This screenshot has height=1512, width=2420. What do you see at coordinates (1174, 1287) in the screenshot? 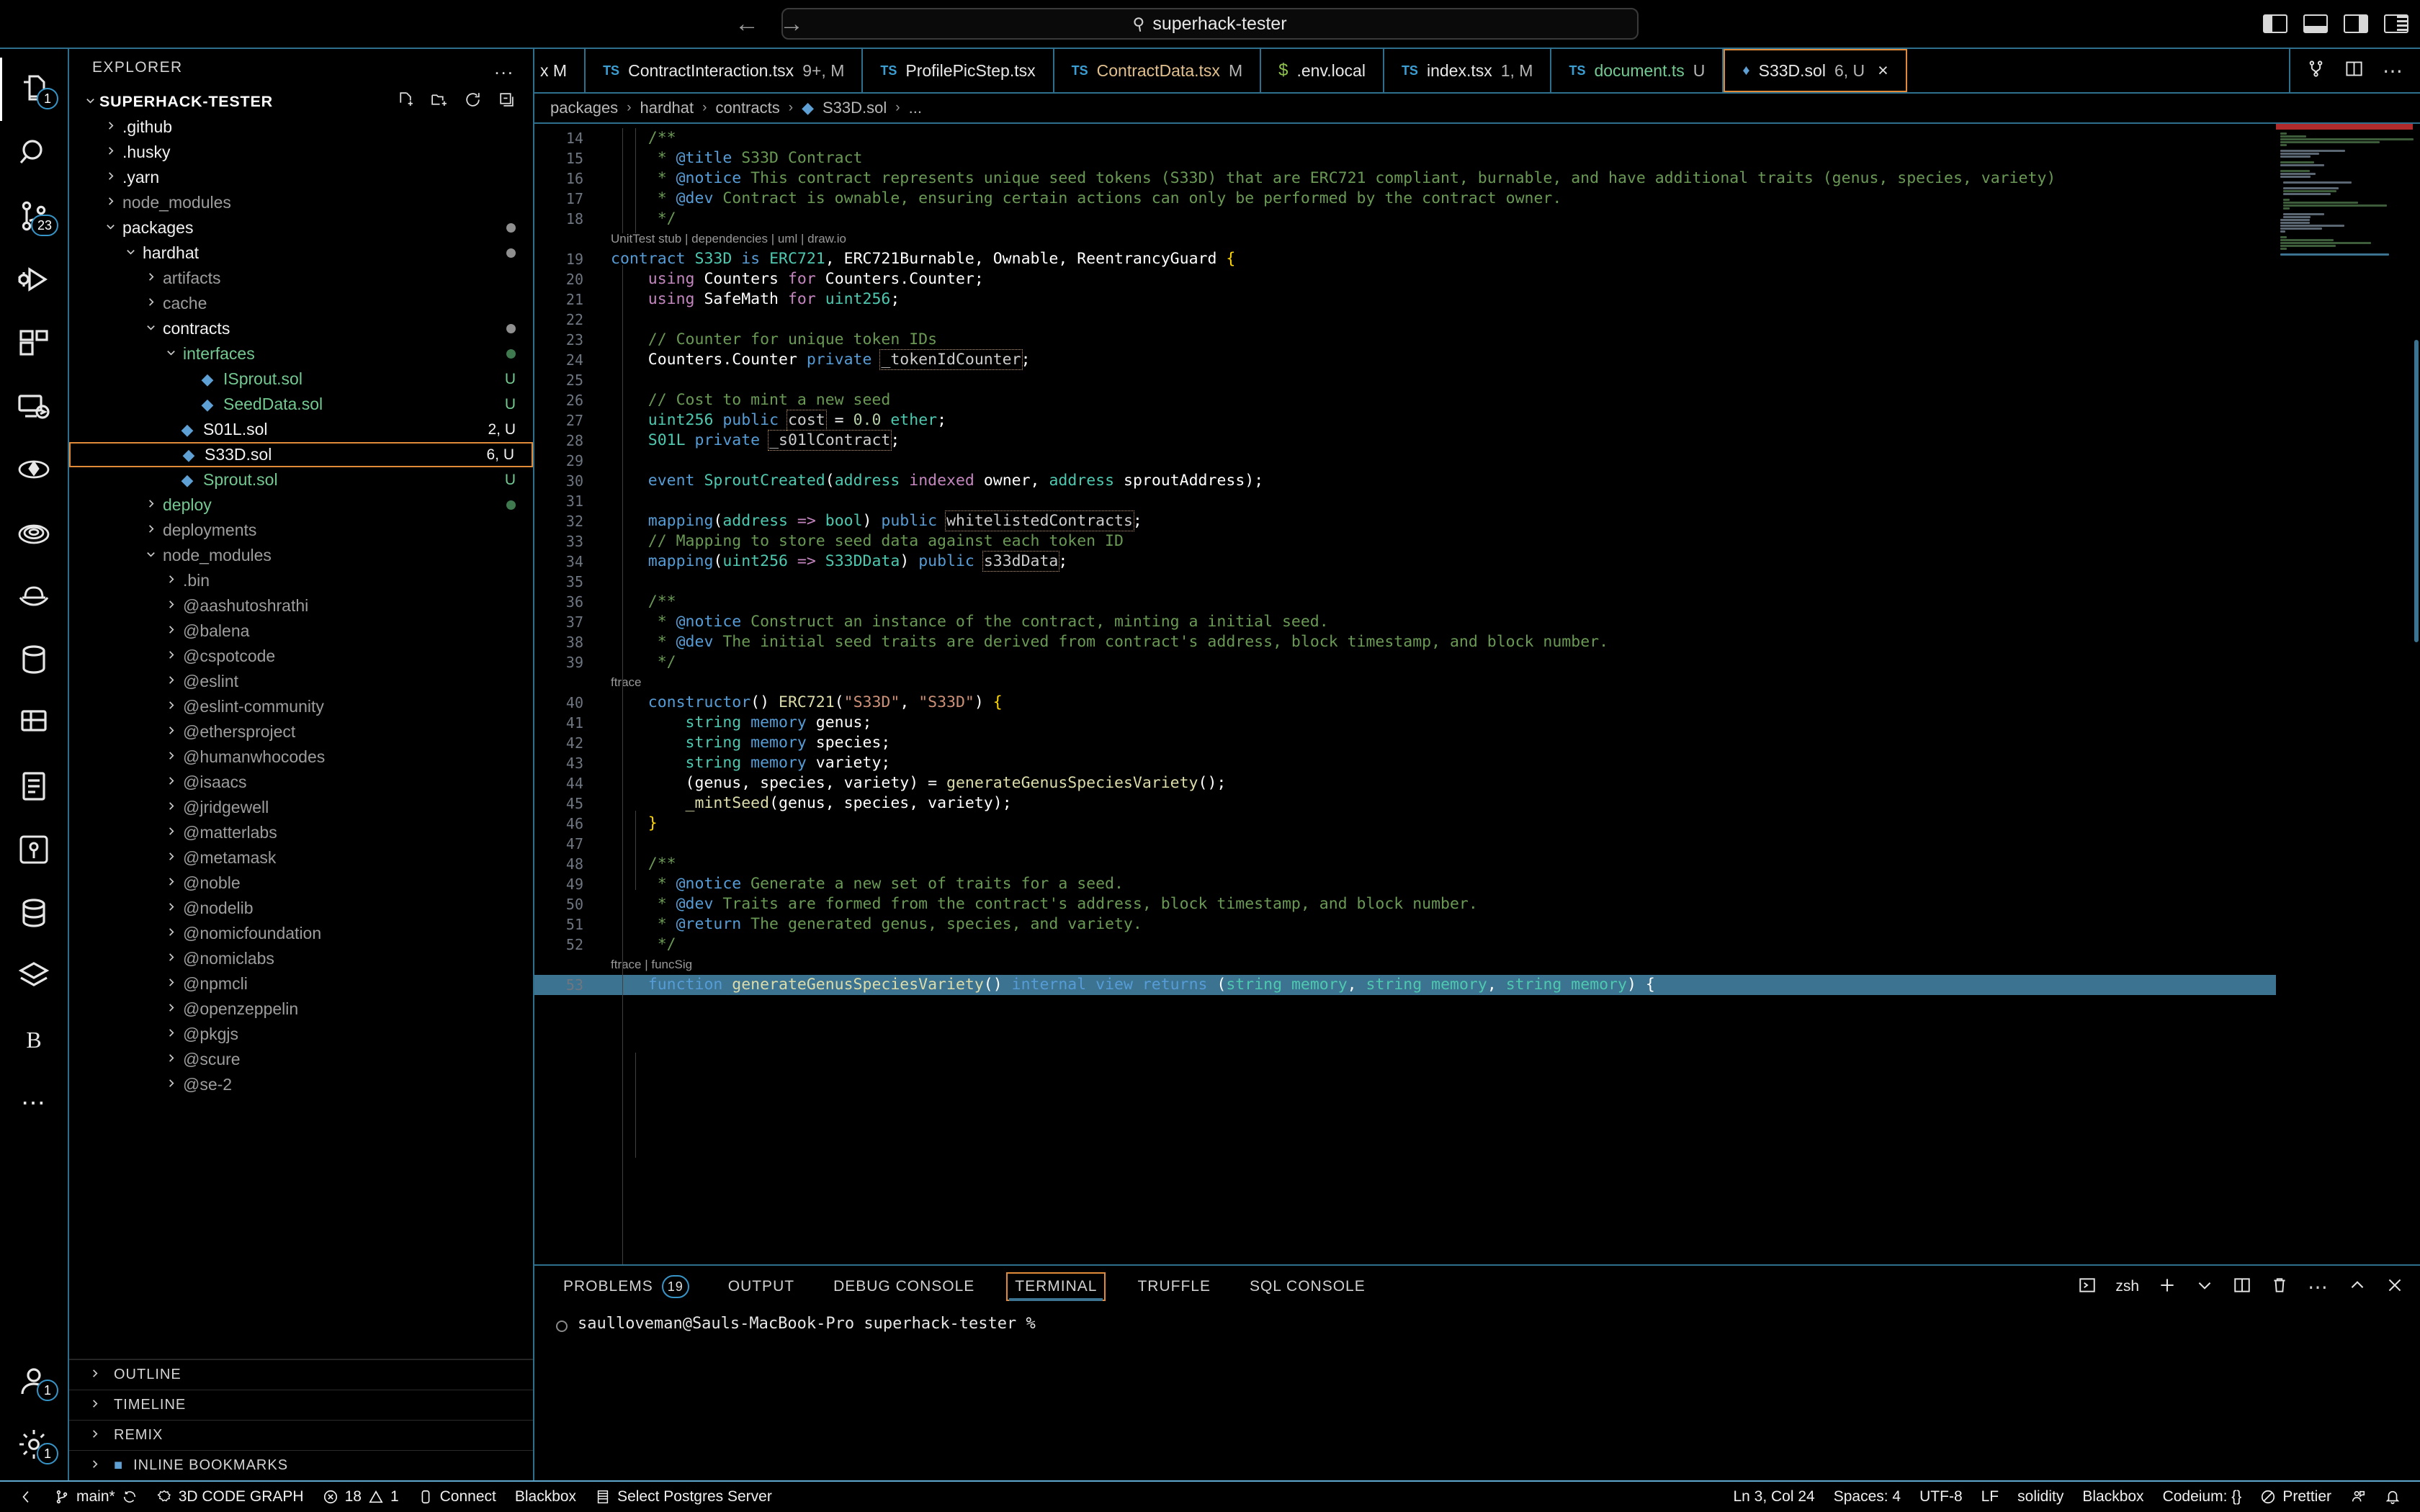
I see `panel-tab-truffle: TRUFFLE` at bounding box center [1174, 1287].